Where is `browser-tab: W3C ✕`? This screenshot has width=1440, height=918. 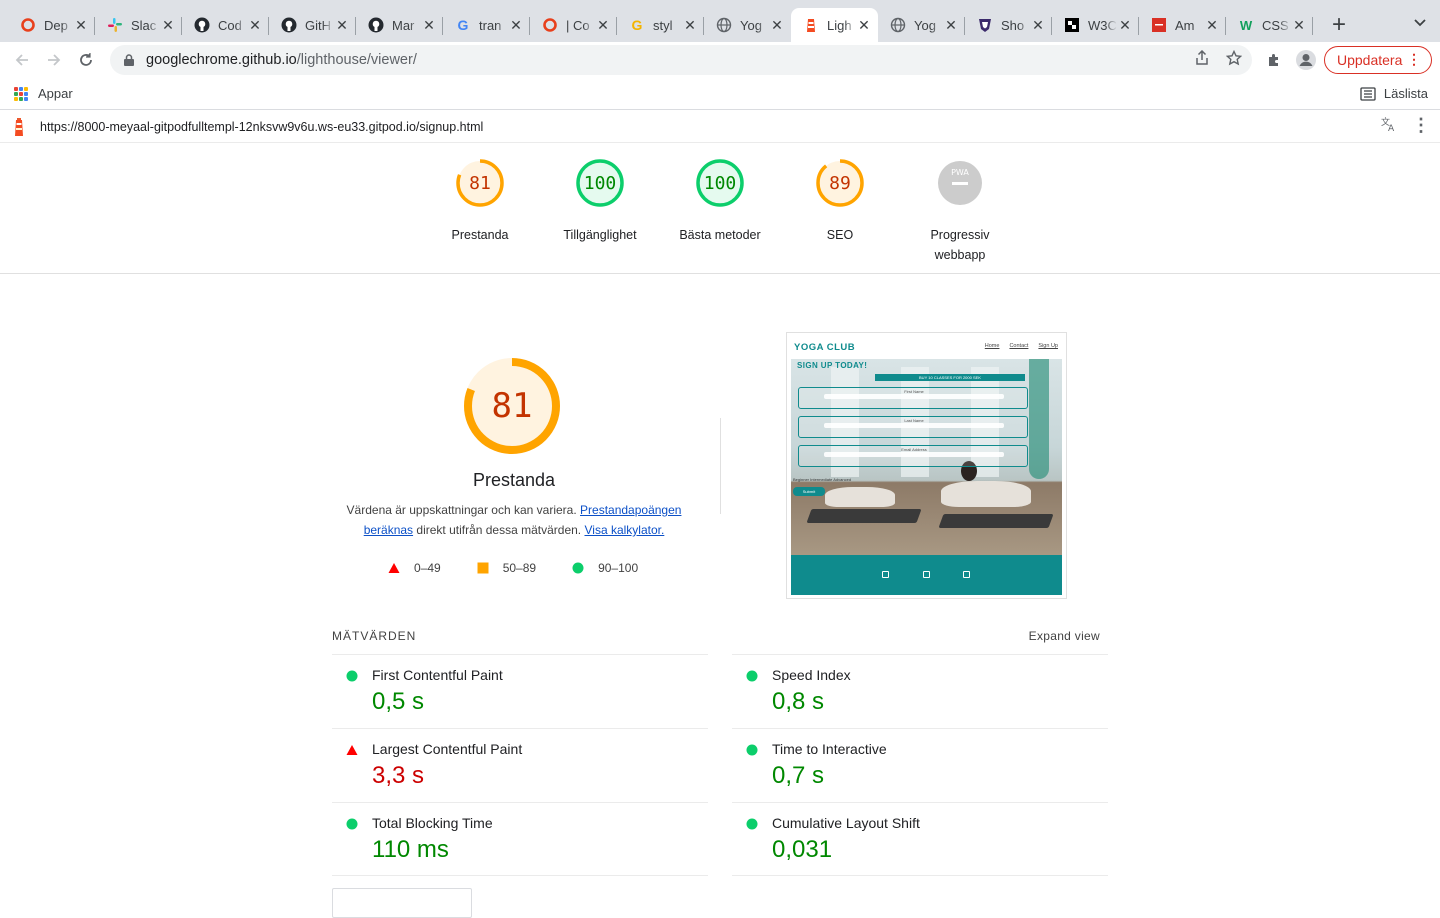 browser-tab: W3C ✕ is located at coordinates (1095, 25).